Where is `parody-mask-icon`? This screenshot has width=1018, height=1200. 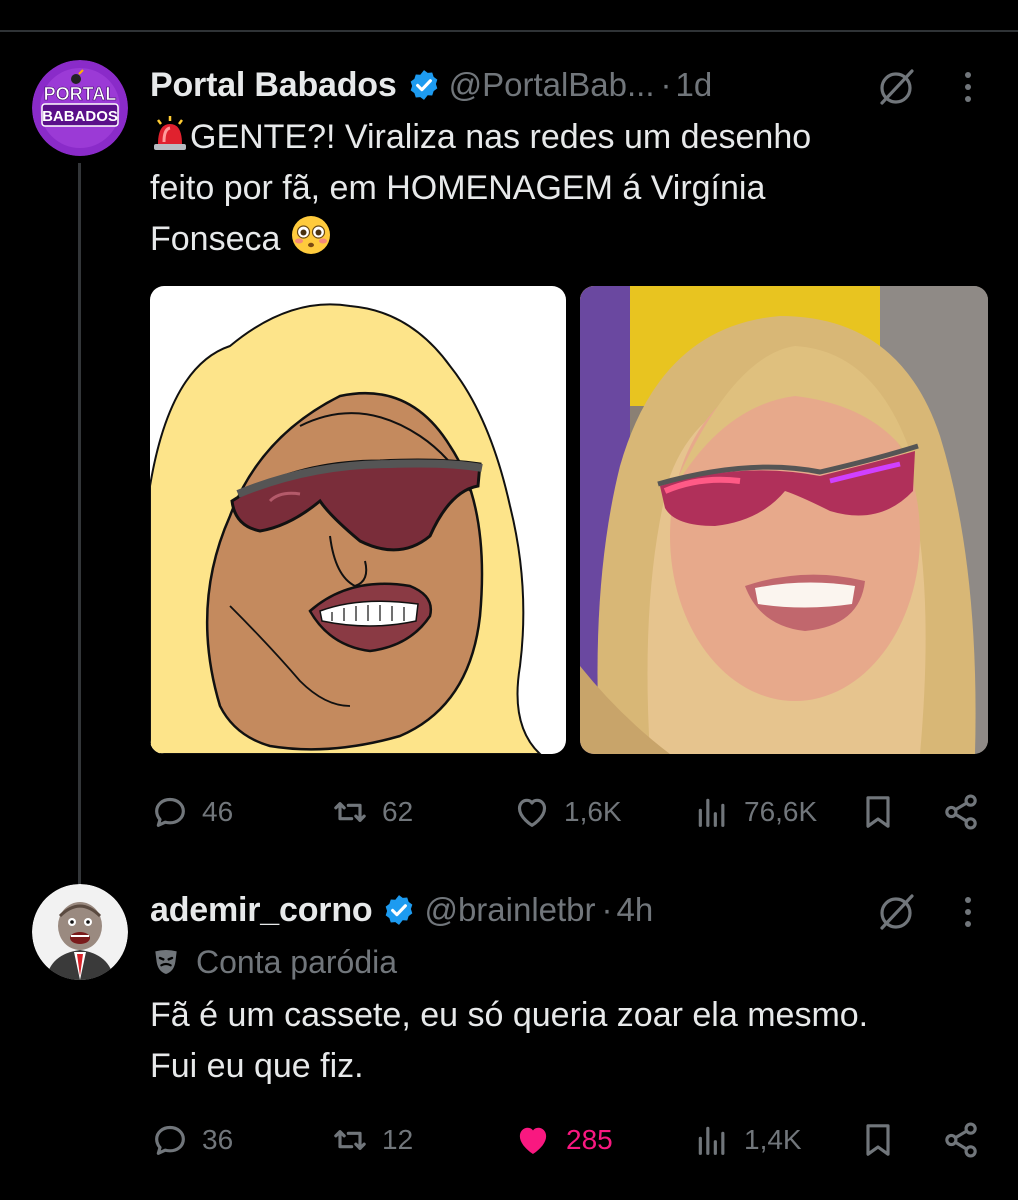 parody-mask-icon is located at coordinates (166, 962).